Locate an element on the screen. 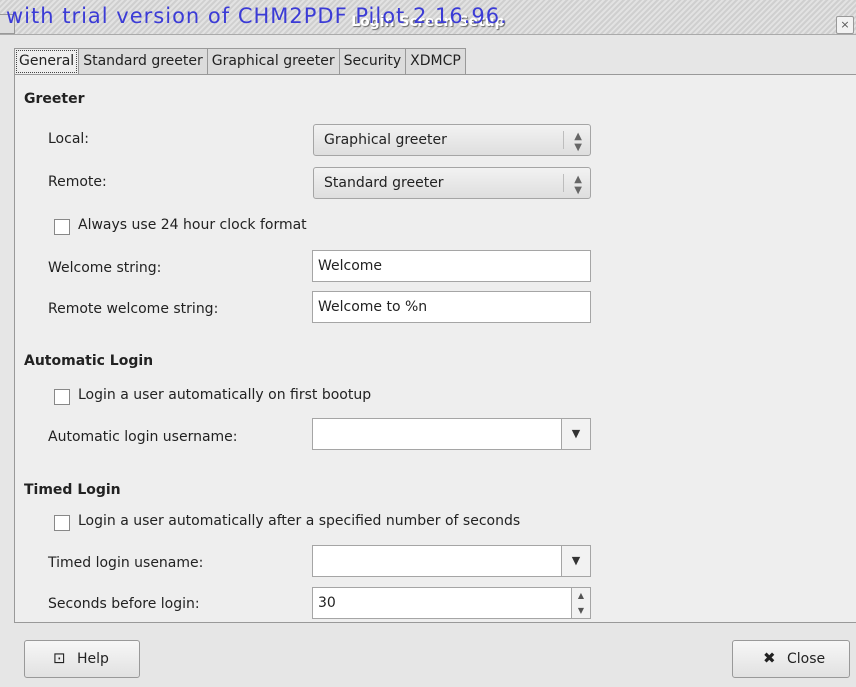 The height and width of the screenshot is (687, 856). help-button: ⊡ Help is located at coordinates (82, 659).